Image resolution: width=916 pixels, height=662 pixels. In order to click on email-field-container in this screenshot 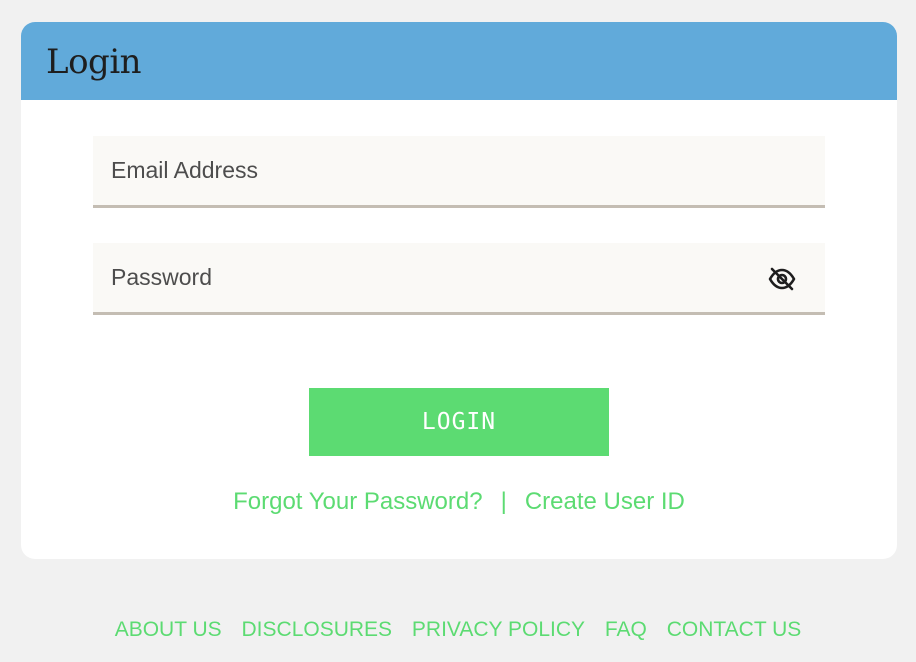, I will do `click(459, 172)`.